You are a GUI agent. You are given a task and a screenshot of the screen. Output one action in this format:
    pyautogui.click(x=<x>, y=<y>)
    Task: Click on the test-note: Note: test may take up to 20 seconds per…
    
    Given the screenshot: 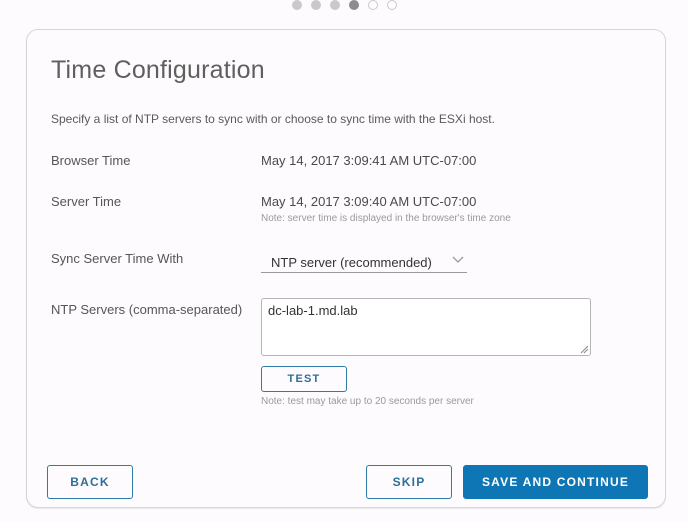 What is the action you would take?
    pyautogui.click(x=367, y=401)
    